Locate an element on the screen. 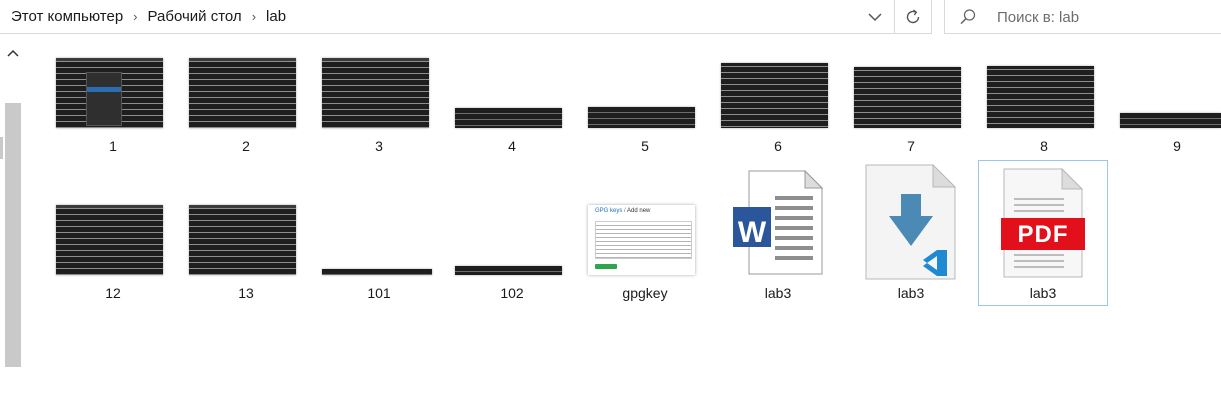 The width and height of the screenshot is (1221, 400). file-thumbnail: GPG keys / Add new is located at coordinates (641, 240).